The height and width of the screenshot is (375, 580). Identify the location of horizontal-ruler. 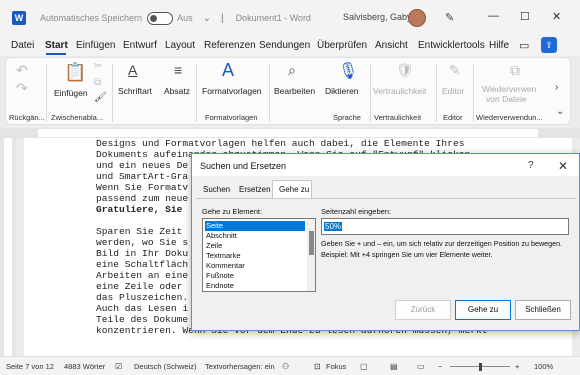
(290, 133).